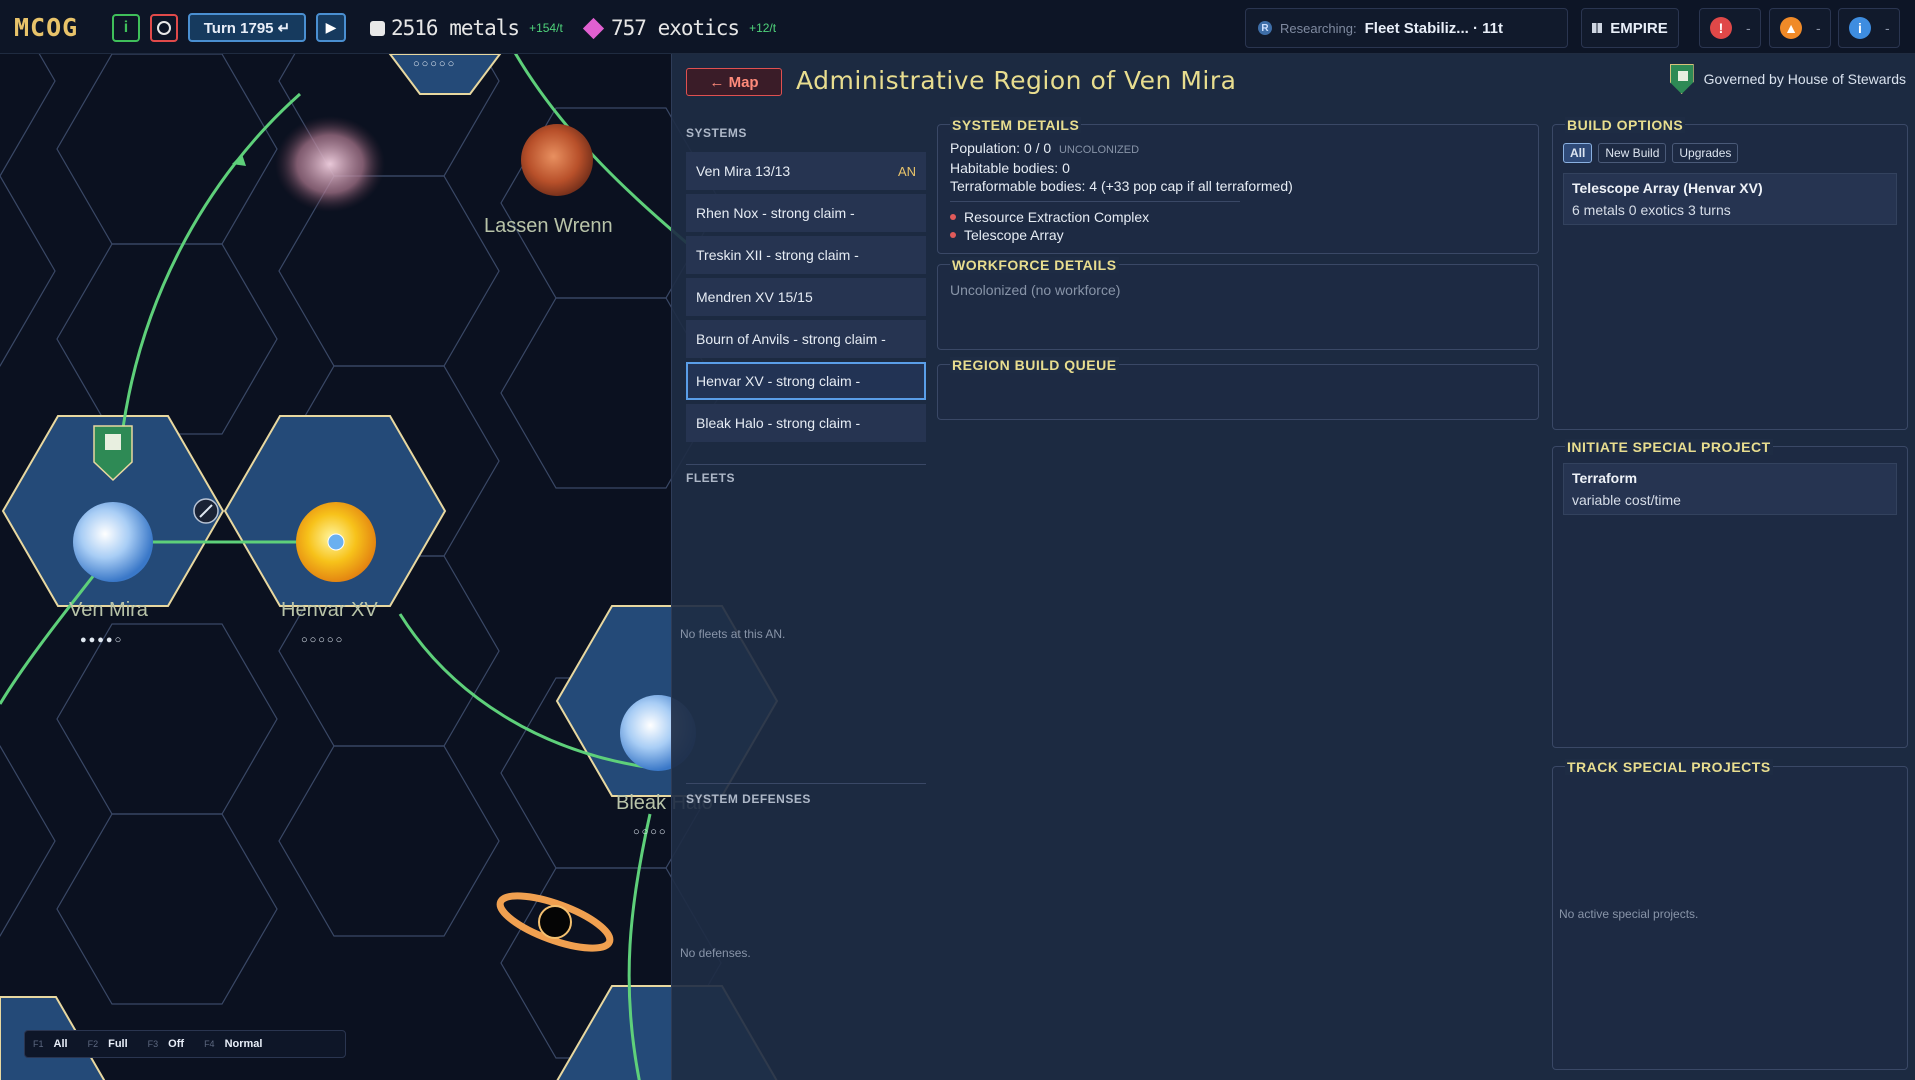 This screenshot has width=1915, height=1080. I want to click on research-value: Fleet Stabiliz... · 11t, so click(1433, 28).